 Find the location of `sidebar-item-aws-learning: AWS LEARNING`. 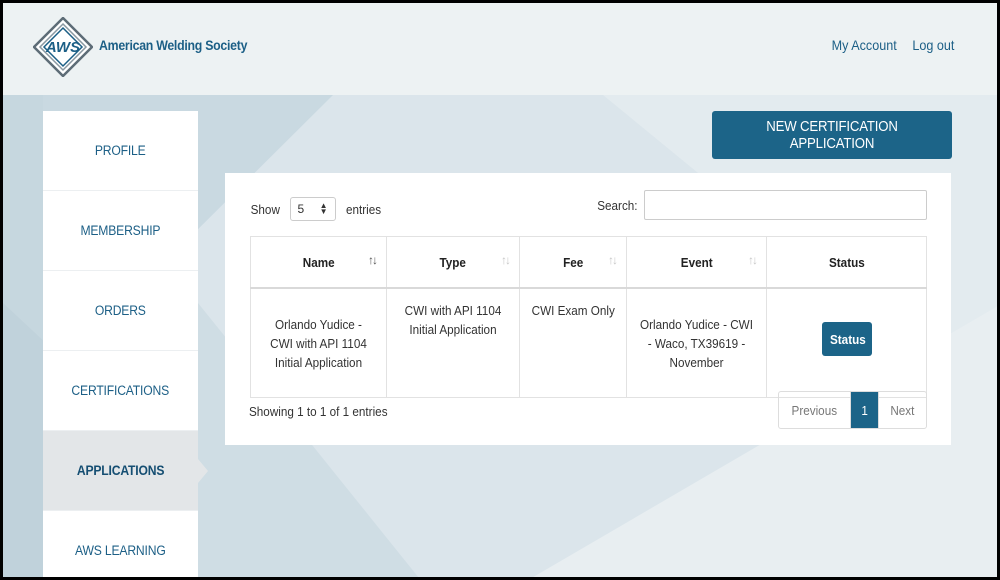

sidebar-item-aws-learning: AWS LEARNING is located at coordinates (120, 544).